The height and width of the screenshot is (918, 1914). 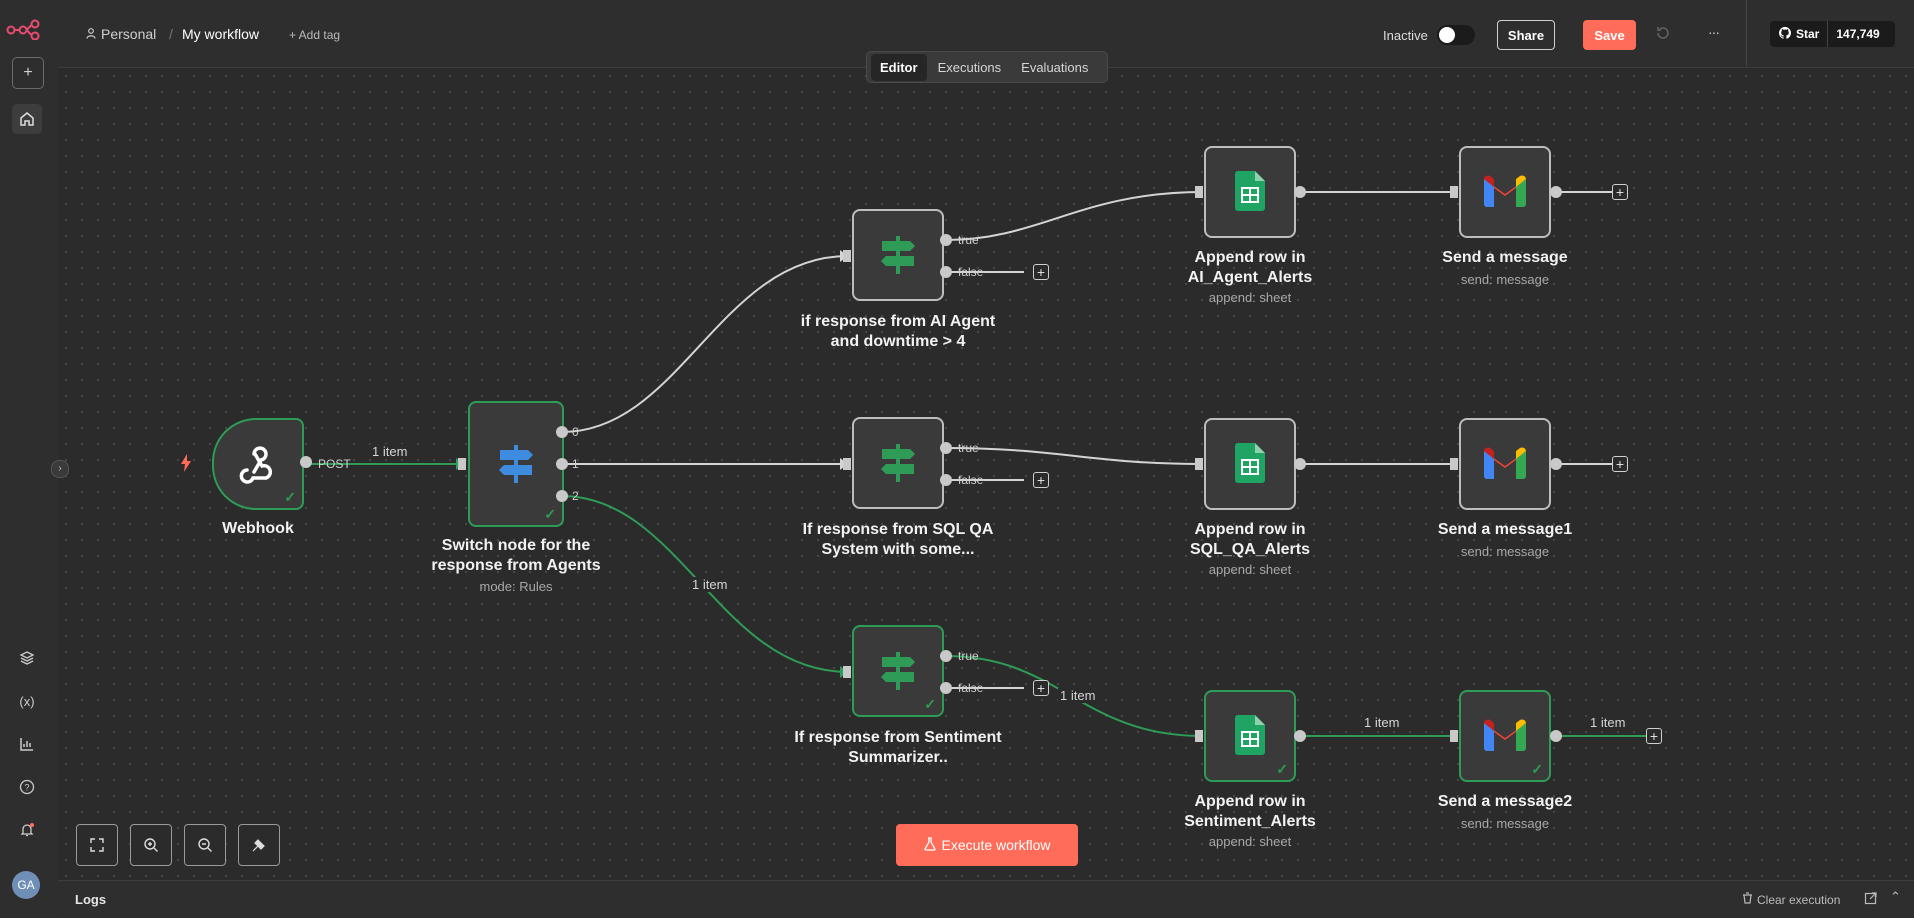 What do you see at coordinates (91, 34) in the screenshot?
I see `project-user-icon` at bounding box center [91, 34].